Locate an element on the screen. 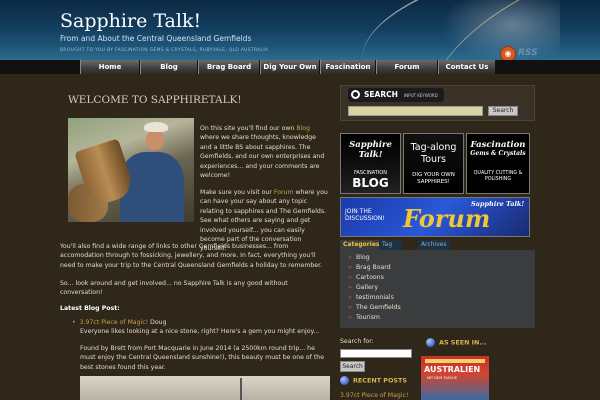 The image size is (600, 400). category-label: The Gemfields is located at coordinates (378, 307).